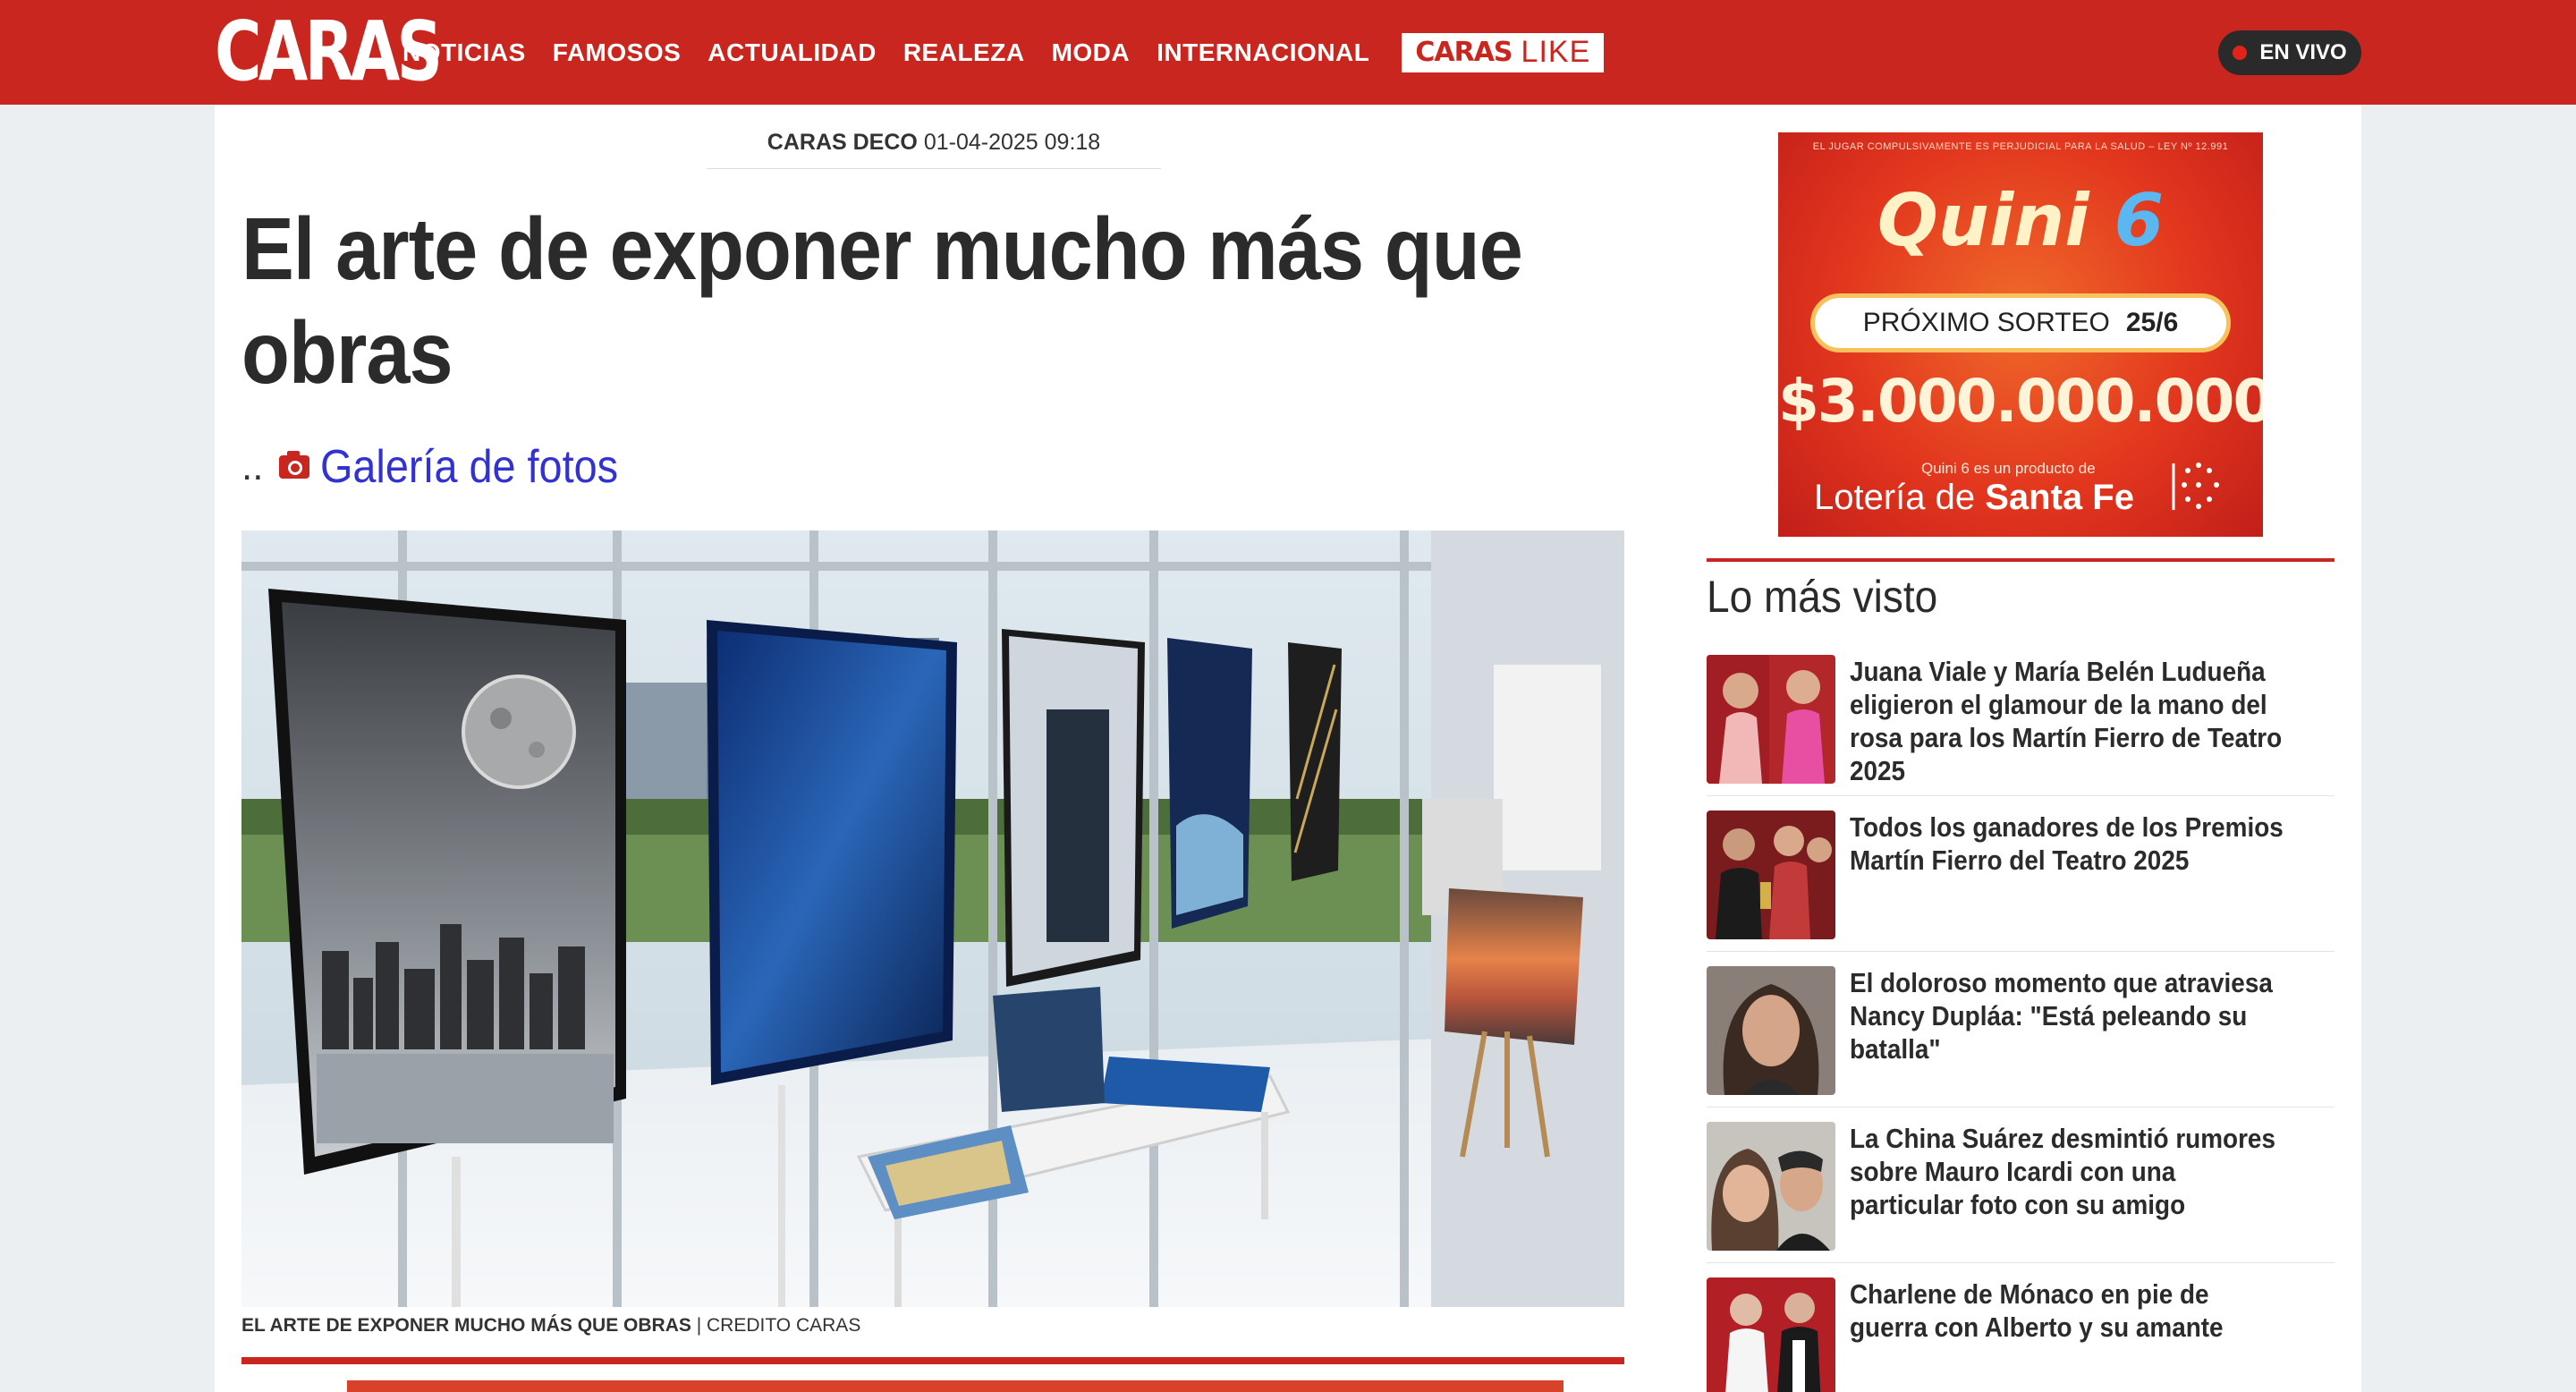 Image resolution: width=2576 pixels, height=1392 pixels. What do you see at coordinates (933, 1360) in the screenshot?
I see `article-divider` at bounding box center [933, 1360].